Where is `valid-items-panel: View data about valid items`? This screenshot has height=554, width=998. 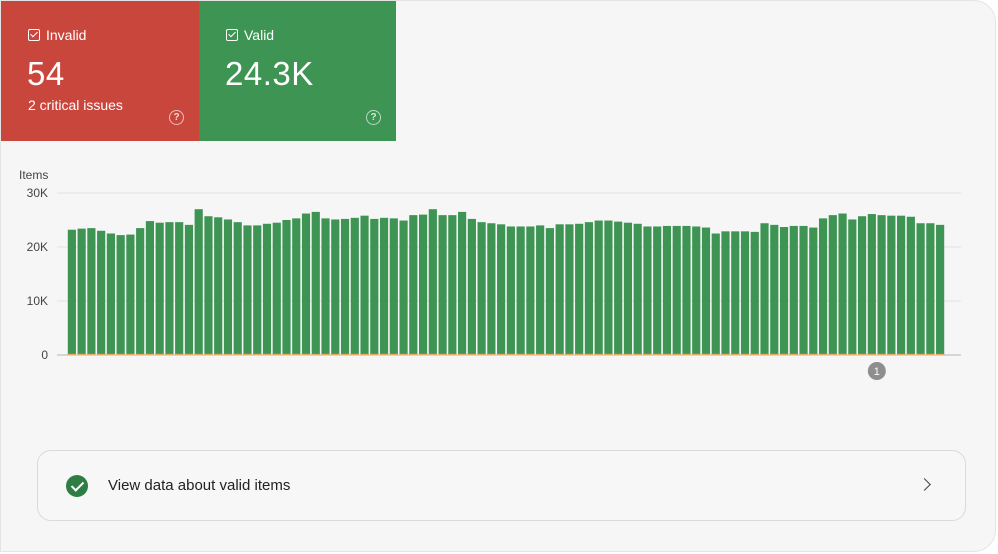
valid-items-panel: View data about valid items is located at coordinates (501, 485).